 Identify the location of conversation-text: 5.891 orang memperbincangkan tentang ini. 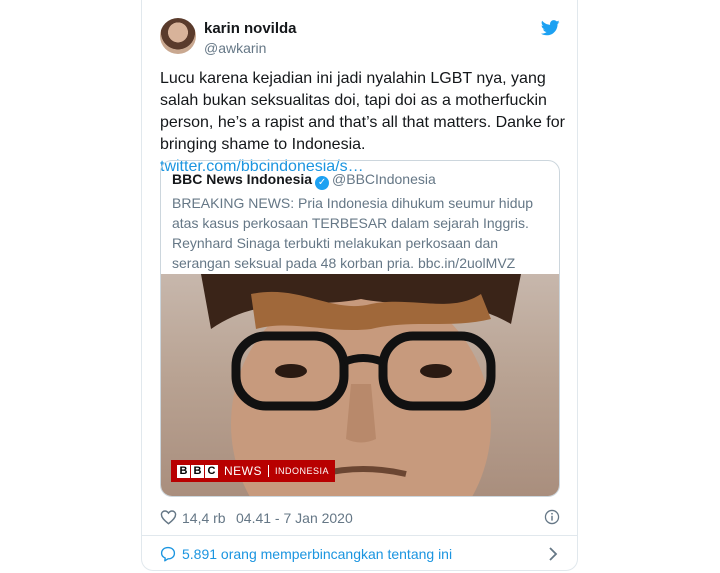
(317, 554).